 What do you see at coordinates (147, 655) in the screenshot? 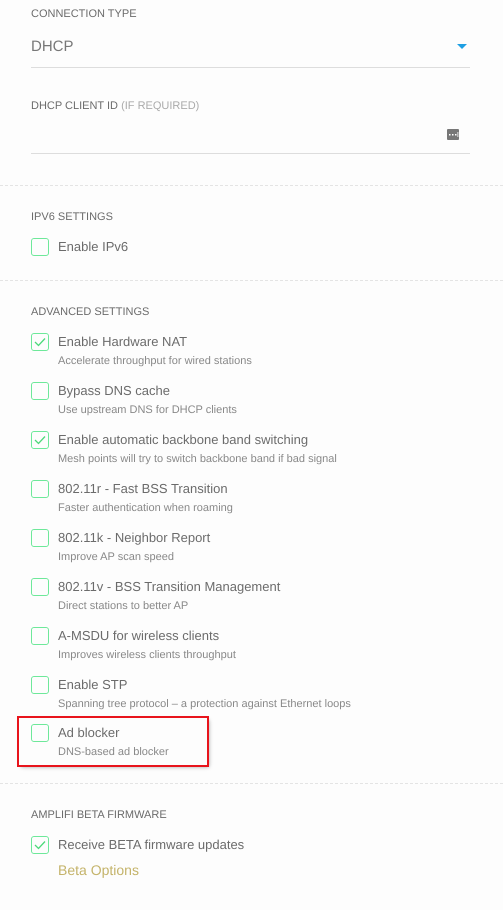
I see `checkbox-description: Improves wireless clients throughput` at bounding box center [147, 655].